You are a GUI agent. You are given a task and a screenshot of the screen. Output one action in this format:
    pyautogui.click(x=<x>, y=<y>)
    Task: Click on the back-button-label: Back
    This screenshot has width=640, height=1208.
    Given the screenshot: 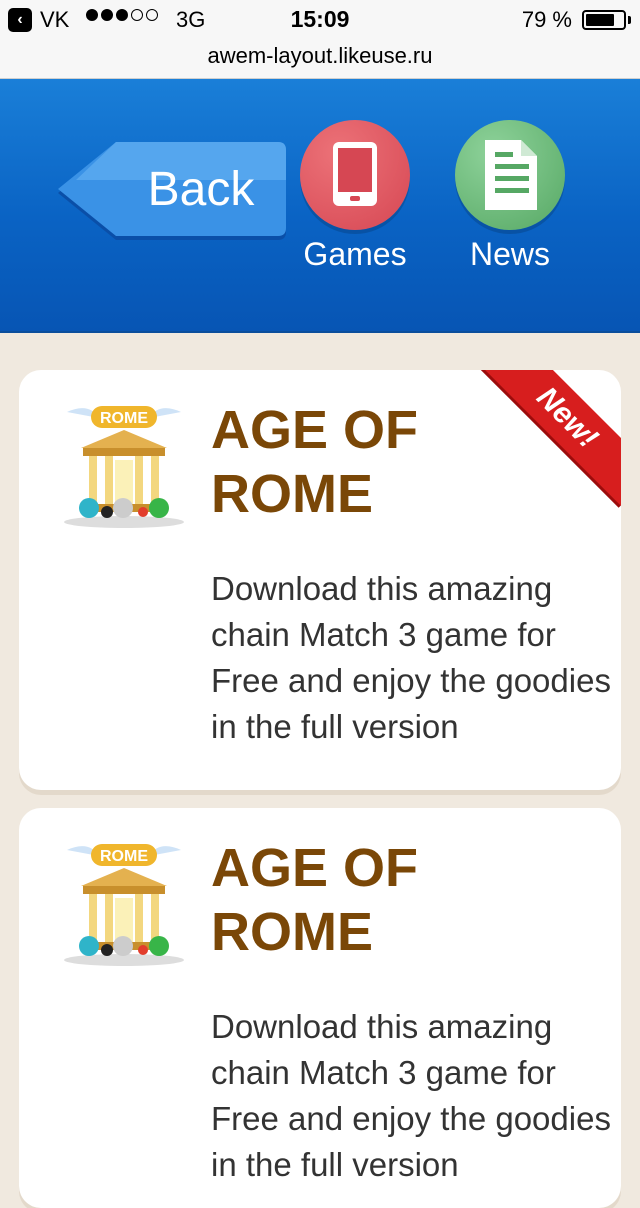 What is the action you would take?
    pyautogui.click(x=201, y=189)
    